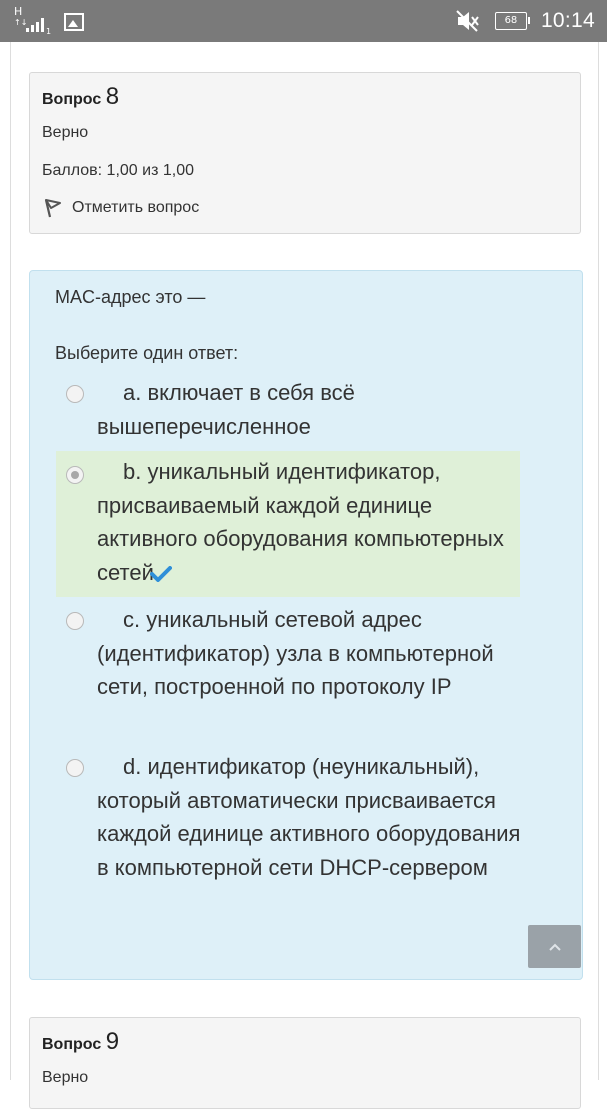 The image size is (607, 1109). What do you see at coordinates (130, 297) in the screenshot?
I see `question-text: MAC-адрес это —` at bounding box center [130, 297].